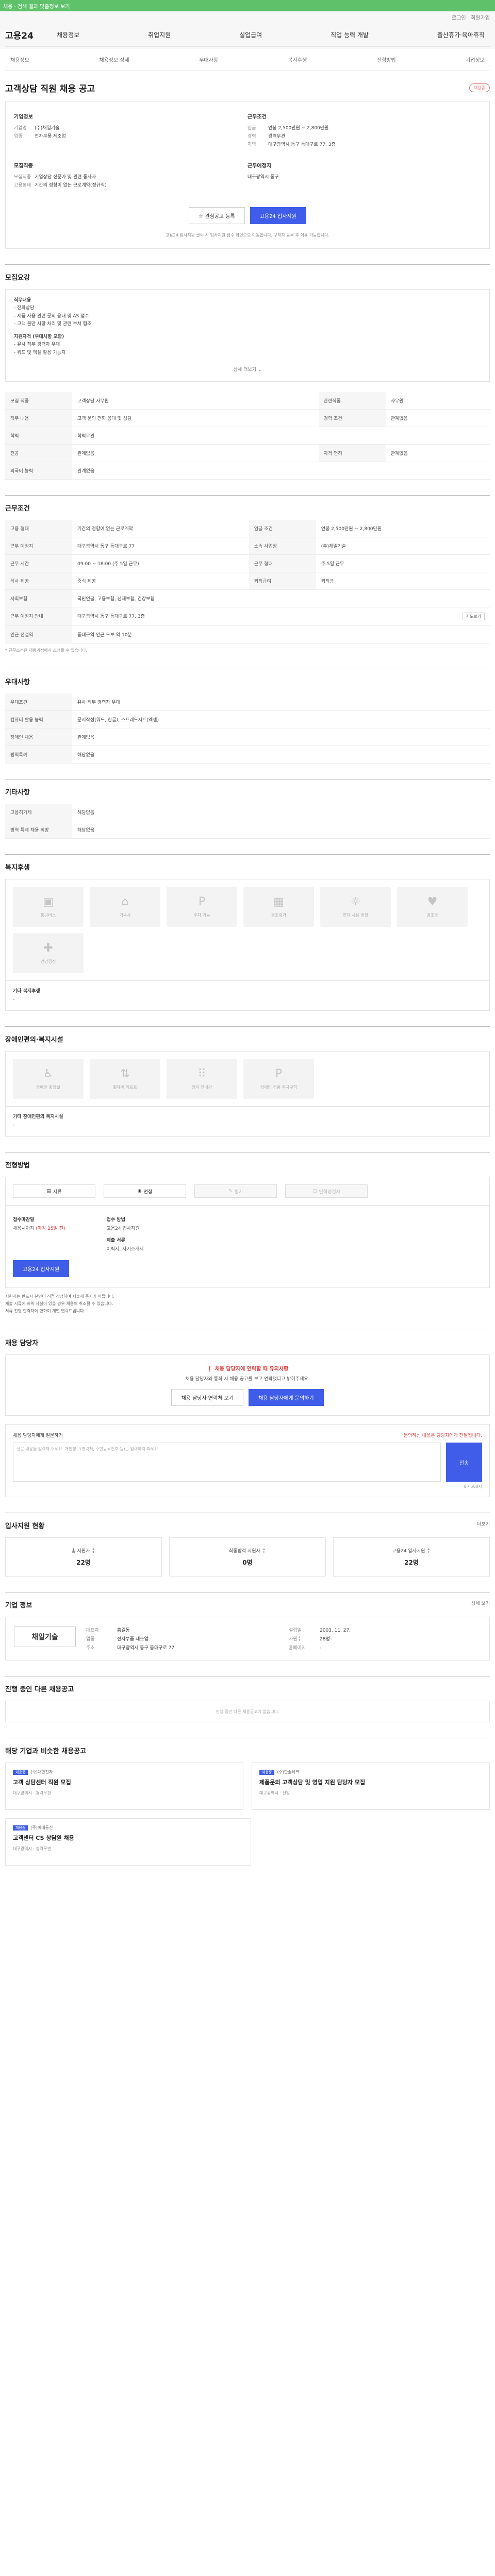  What do you see at coordinates (54, 1191) in the screenshot?
I see `method-item: ▤ 서류` at bounding box center [54, 1191].